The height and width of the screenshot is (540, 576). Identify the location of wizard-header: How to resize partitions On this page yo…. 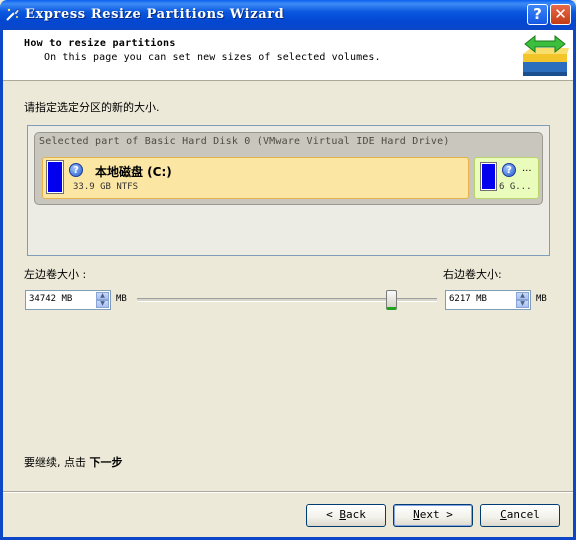
(288, 55).